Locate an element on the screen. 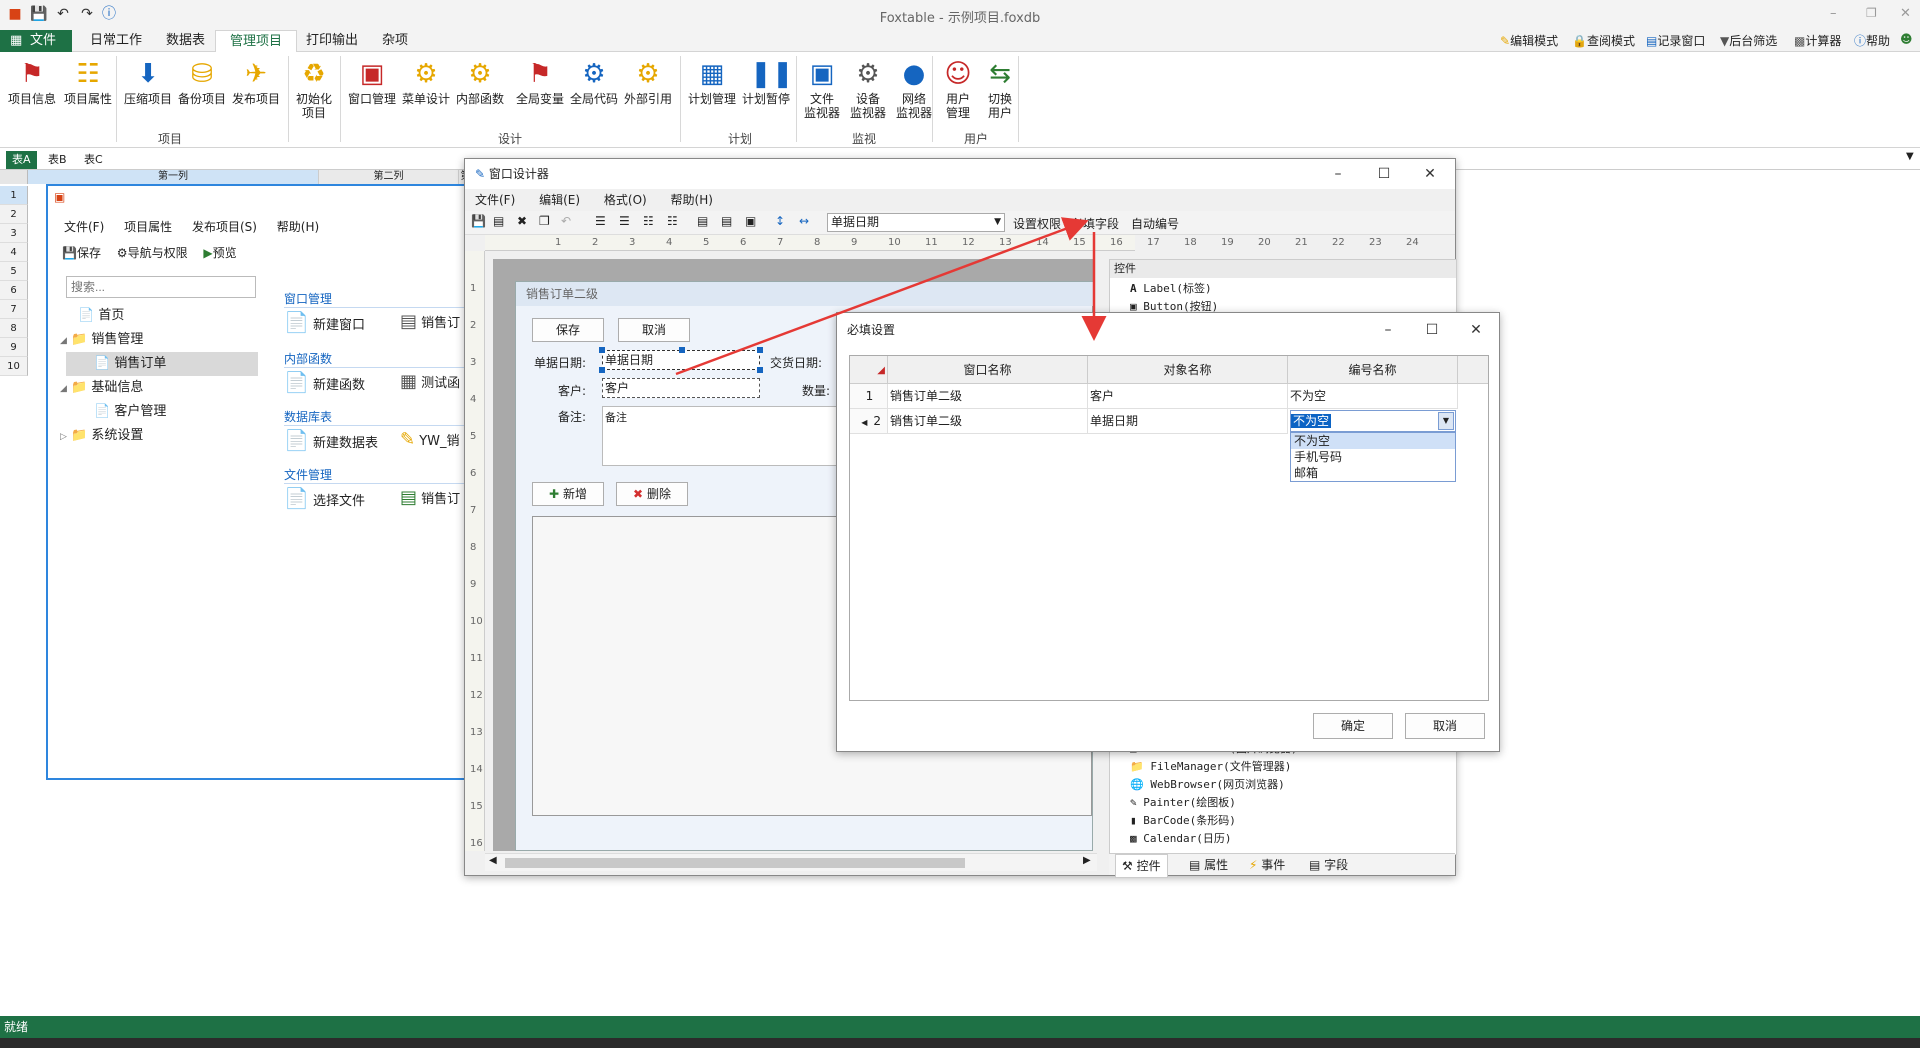 This screenshot has width=1920, height=1048. tree-item-basic-info: ◢ 📁 基础信息 is located at coordinates (101, 388).